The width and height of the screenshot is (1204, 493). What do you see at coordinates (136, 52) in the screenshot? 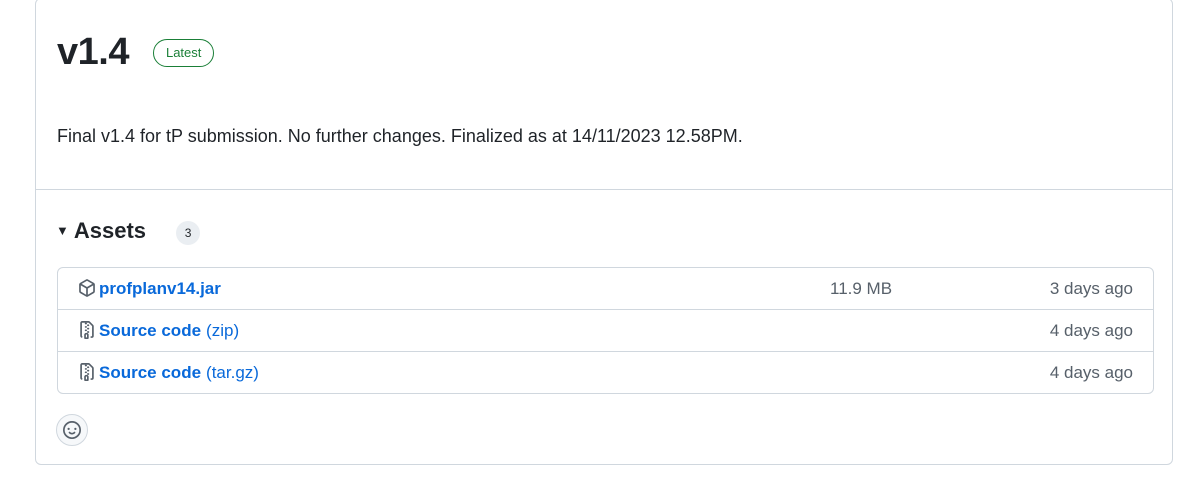
I see `release-header: v1.4 Latest` at bounding box center [136, 52].